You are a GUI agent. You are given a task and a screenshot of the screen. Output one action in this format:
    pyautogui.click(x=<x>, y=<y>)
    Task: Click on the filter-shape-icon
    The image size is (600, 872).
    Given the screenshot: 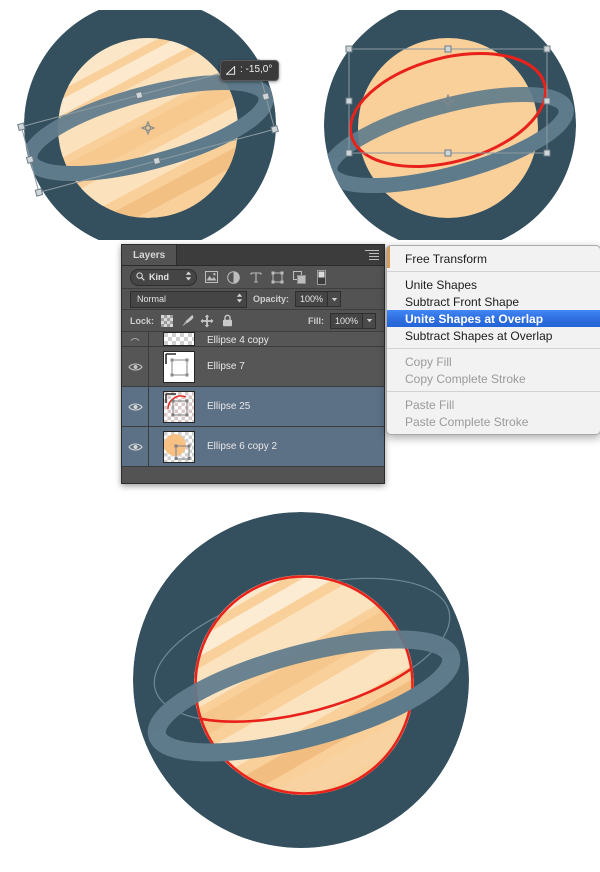 What is the action you would take?
    pyautogui.click(x=277, y=277)
    